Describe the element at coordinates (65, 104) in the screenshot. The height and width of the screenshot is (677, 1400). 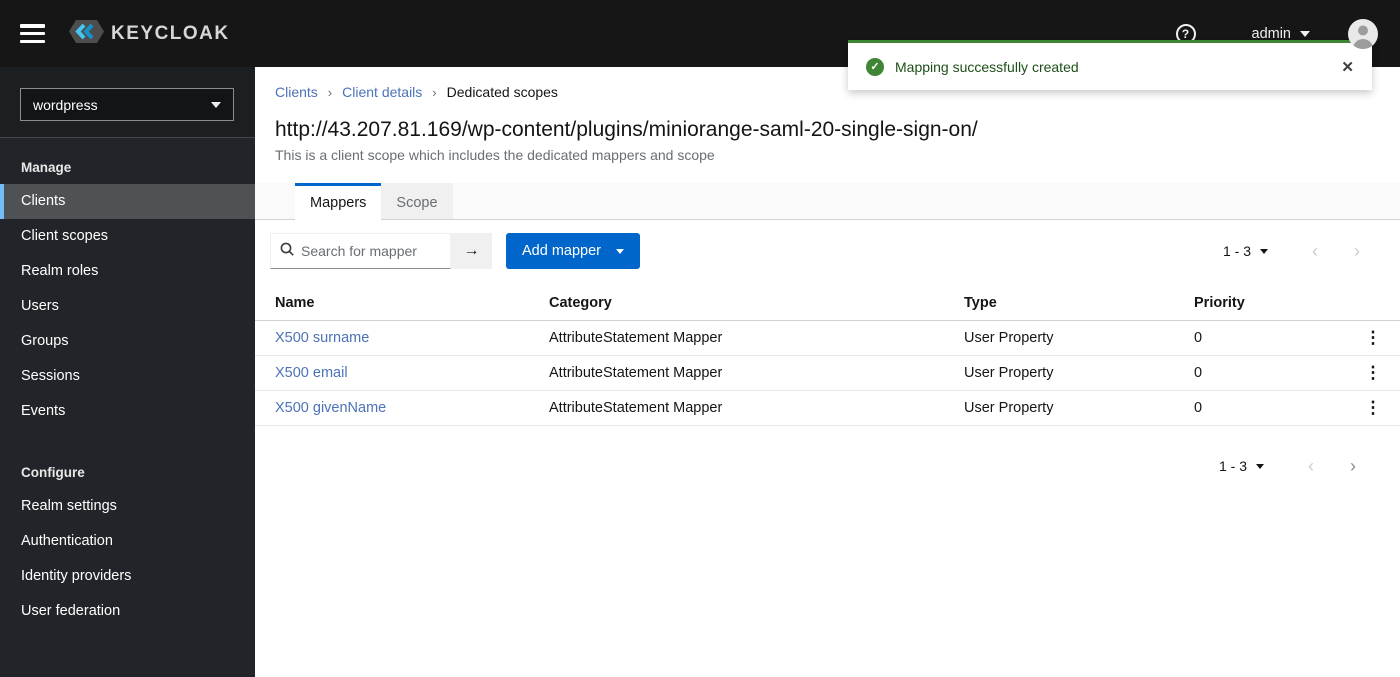
I see `realm-select-value: wordpress` at that location.